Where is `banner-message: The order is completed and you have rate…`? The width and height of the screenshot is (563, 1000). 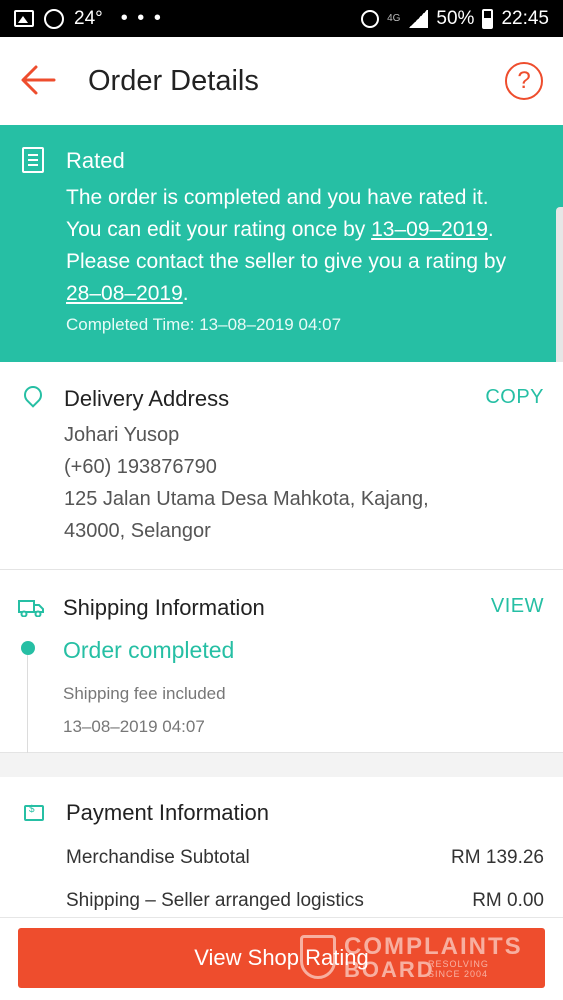
banner-message: The order is completed and you have rate… is located at coordinates (306, 246).